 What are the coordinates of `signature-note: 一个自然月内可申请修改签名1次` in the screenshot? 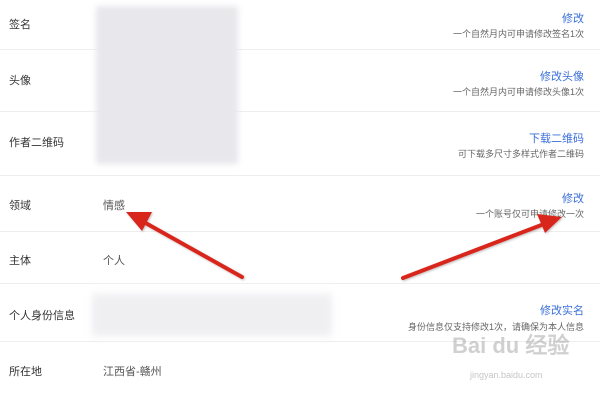 It's located at (518, 34).